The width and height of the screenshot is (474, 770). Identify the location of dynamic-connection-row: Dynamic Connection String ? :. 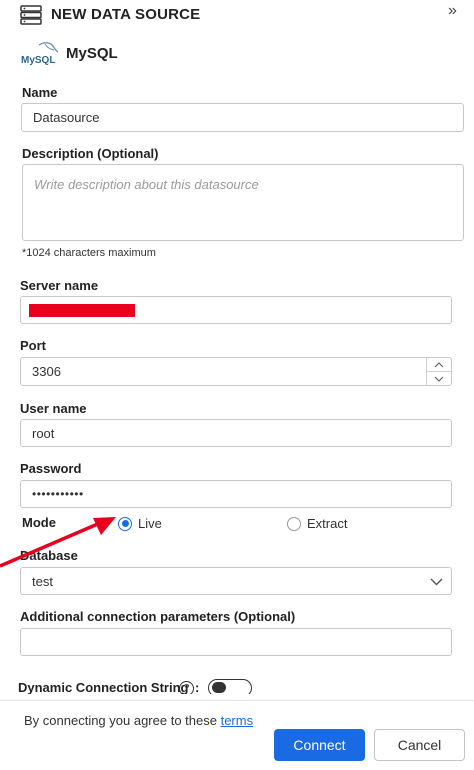
(237, 685).